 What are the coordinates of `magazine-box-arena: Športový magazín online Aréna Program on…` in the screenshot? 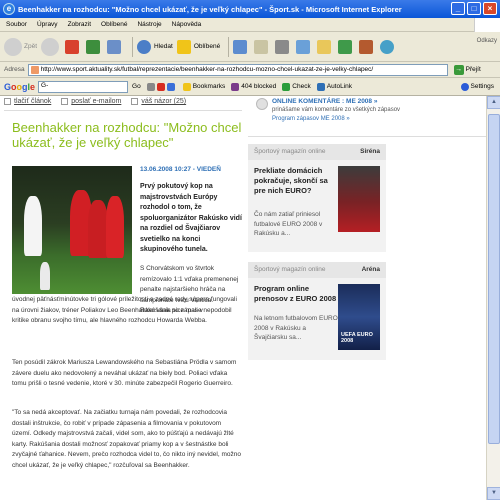 It's located at (317, 311).